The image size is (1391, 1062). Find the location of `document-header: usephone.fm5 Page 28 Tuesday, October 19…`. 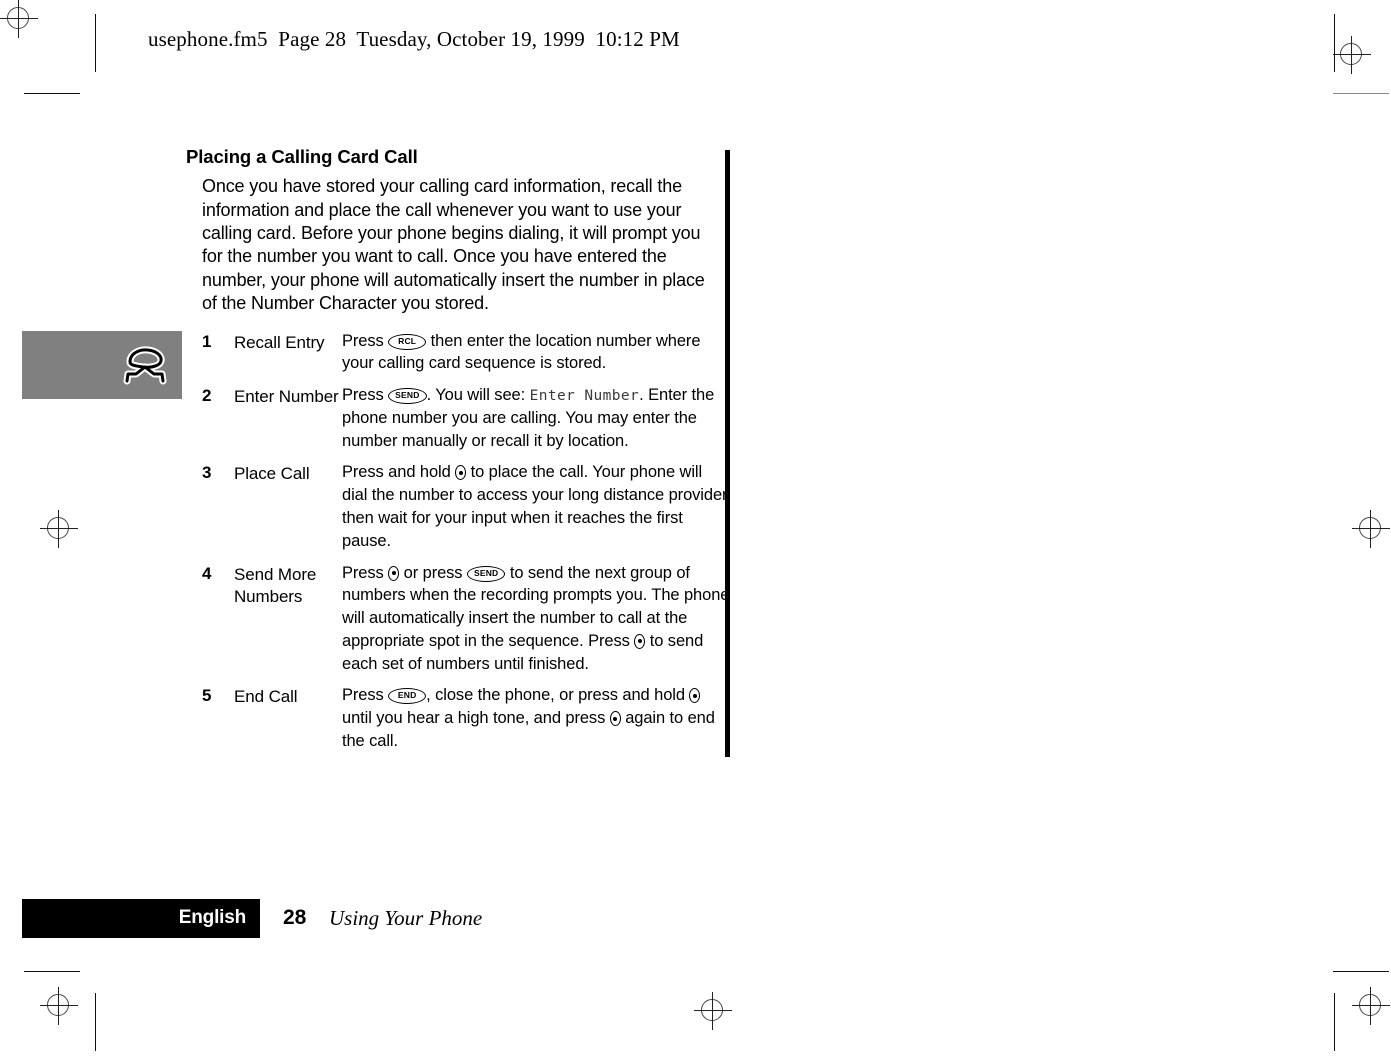

document-header: usephone.fm5 Page 28 Tuesday, October 19… is located at coordinates (414, 39).